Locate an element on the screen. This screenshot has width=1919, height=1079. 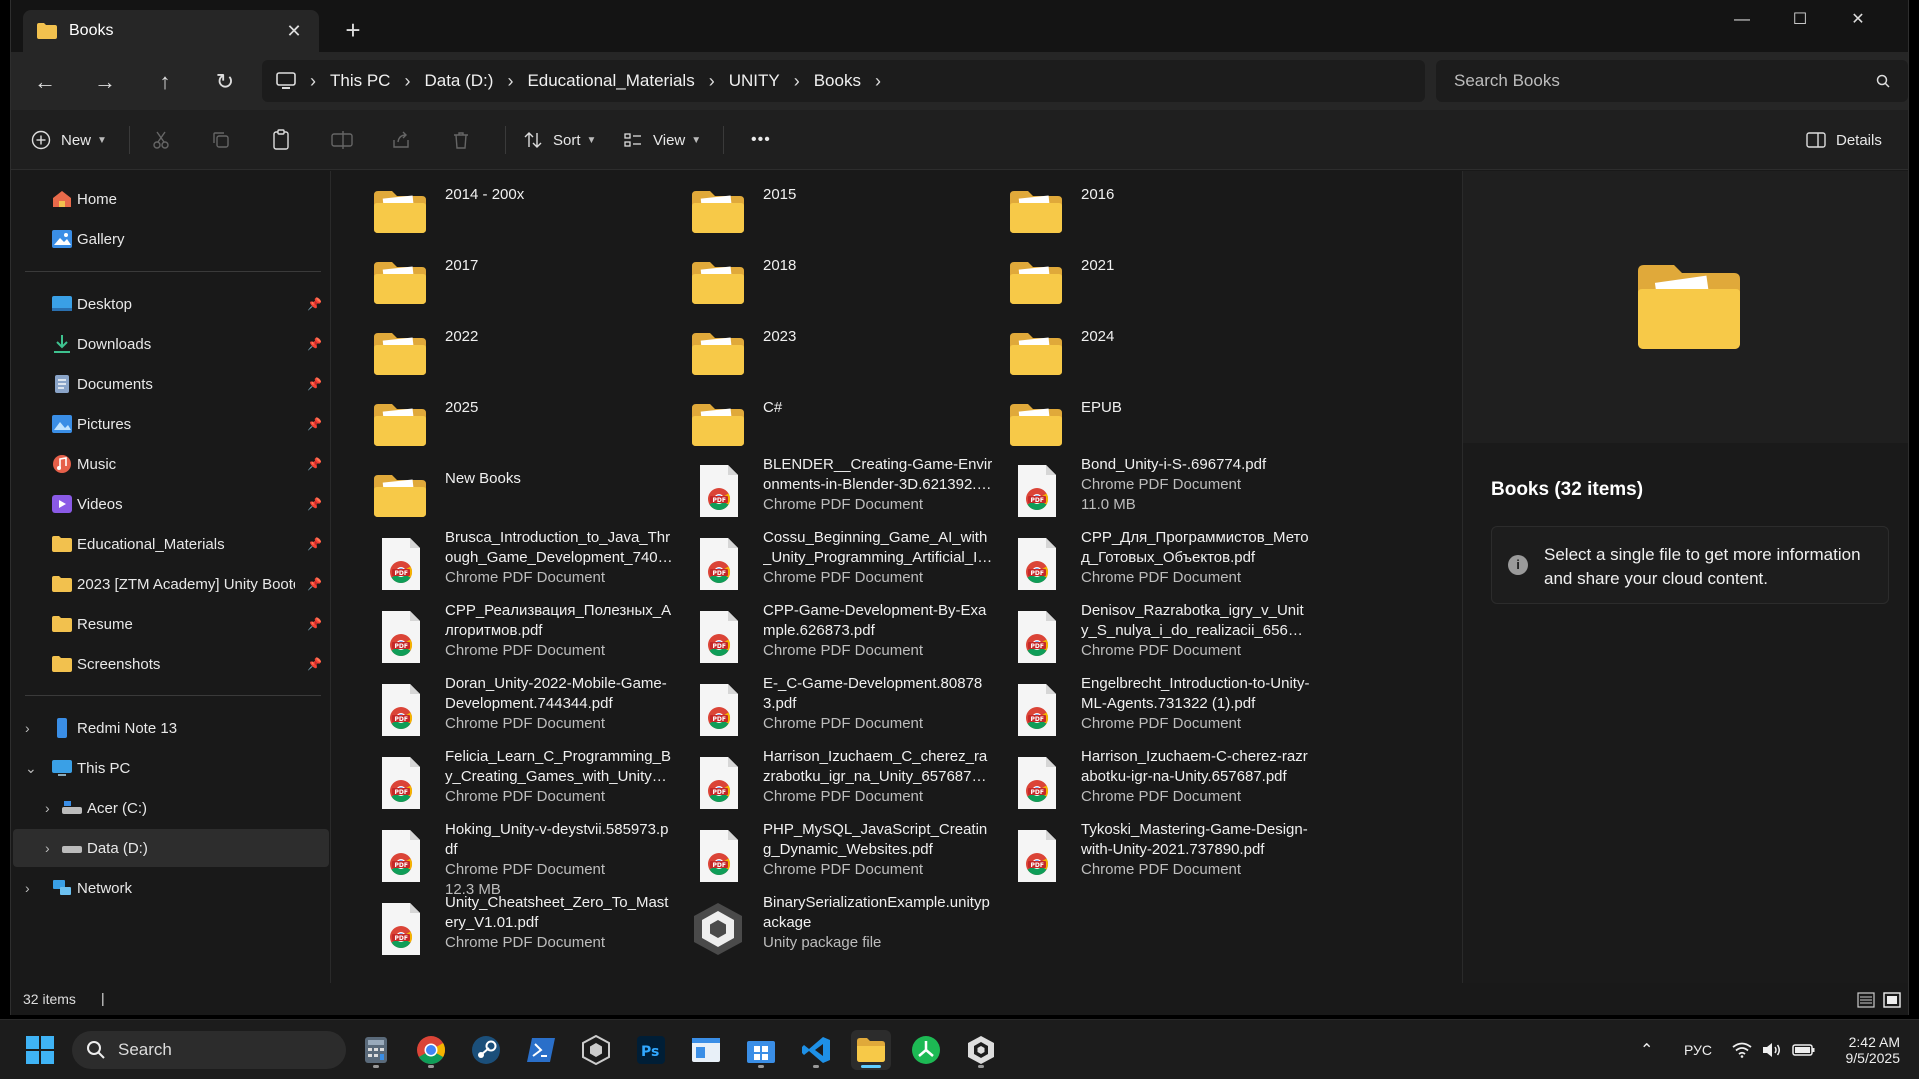
folder-item: 2018 is located at coordinates (835, 280).